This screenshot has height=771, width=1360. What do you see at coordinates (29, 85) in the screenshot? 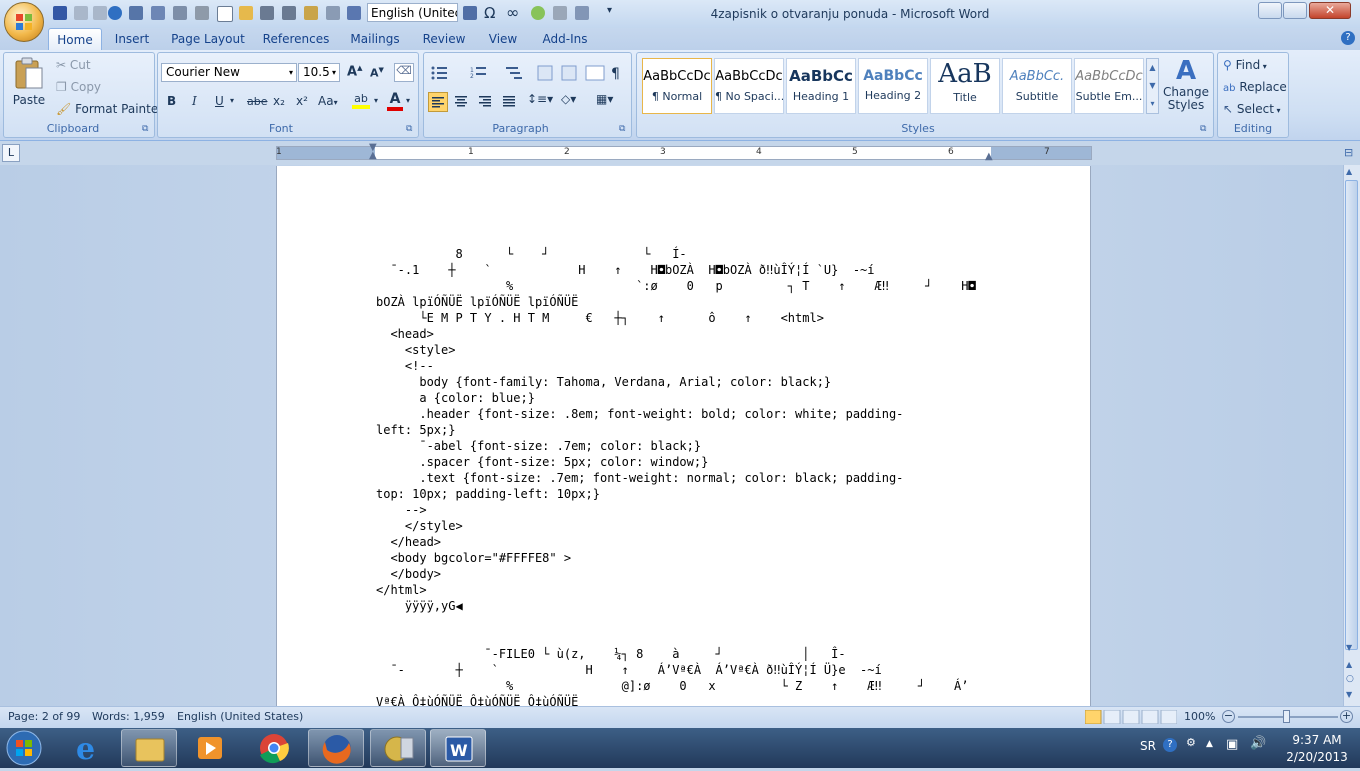
I see `paste-button: Paste` at bounding box center [29, 85].